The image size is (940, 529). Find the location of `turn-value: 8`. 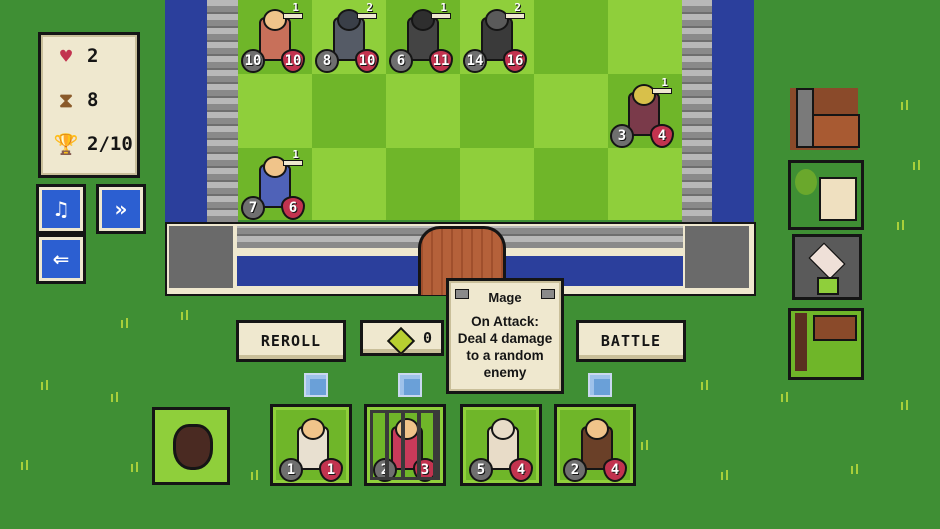

turn-value: 8 is located at coordinates (93, 100).